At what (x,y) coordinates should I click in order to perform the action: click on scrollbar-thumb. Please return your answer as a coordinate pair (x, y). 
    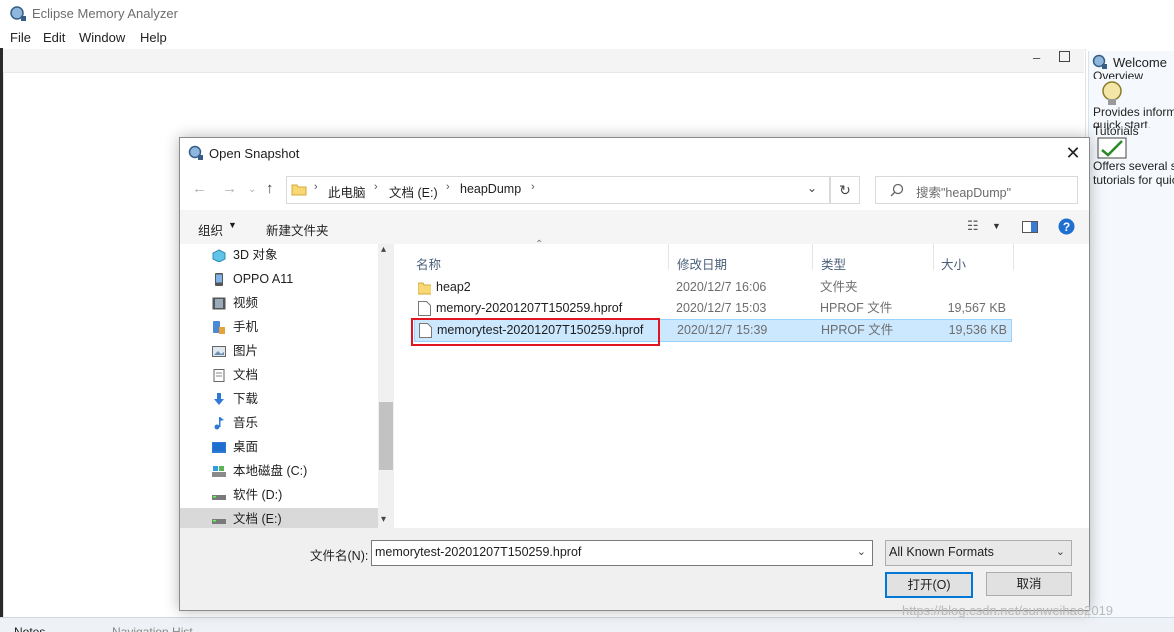
    Looking at the image, I should click on (386, 436).